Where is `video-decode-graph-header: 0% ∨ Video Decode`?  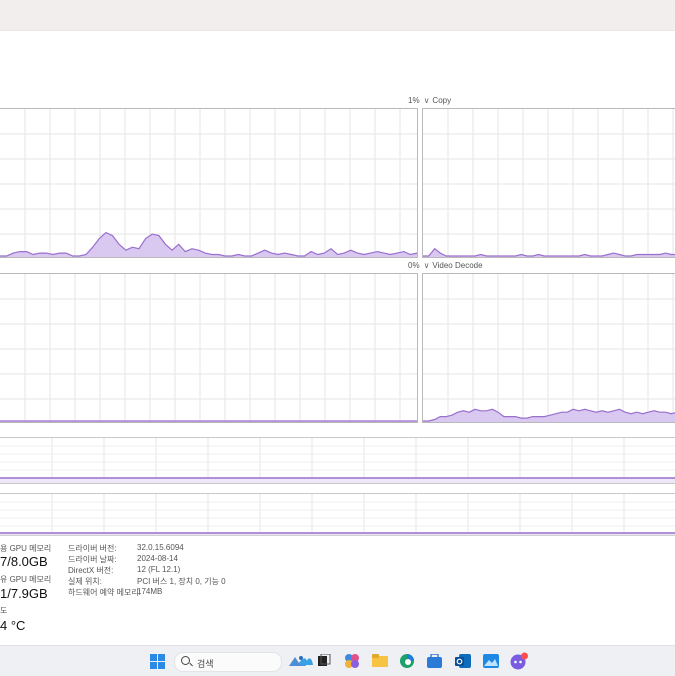
video-decode-graph-header: 0% ∨ Video Decode is located at coordinates (445, 265).